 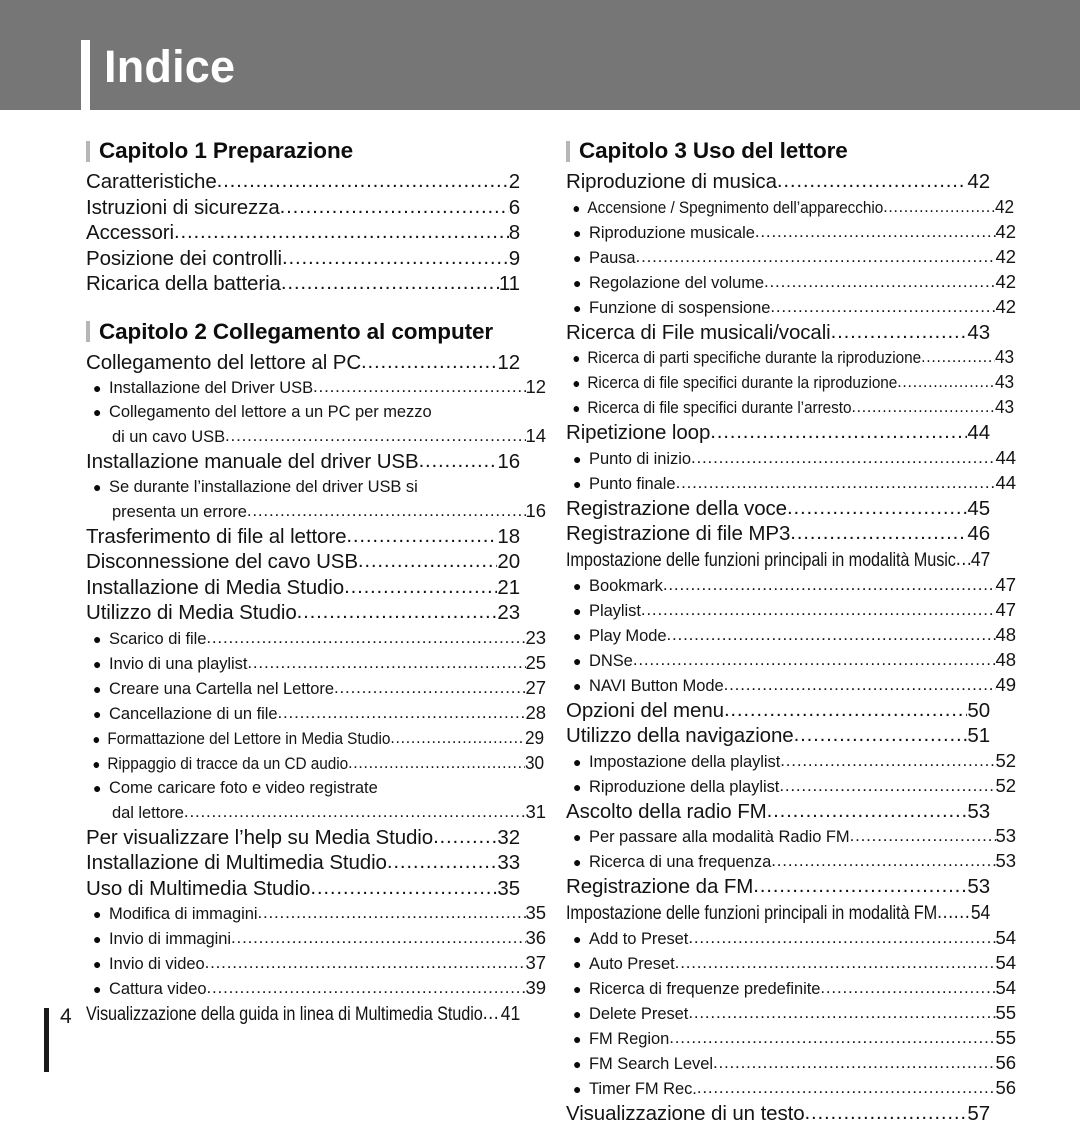 What do you see at coordinates (316, 387) in the screenshot?
I see `toc-entry-installazione-del-driver-usb: ●Installazione del Driver USB 12` at bounding box center [316, 387].